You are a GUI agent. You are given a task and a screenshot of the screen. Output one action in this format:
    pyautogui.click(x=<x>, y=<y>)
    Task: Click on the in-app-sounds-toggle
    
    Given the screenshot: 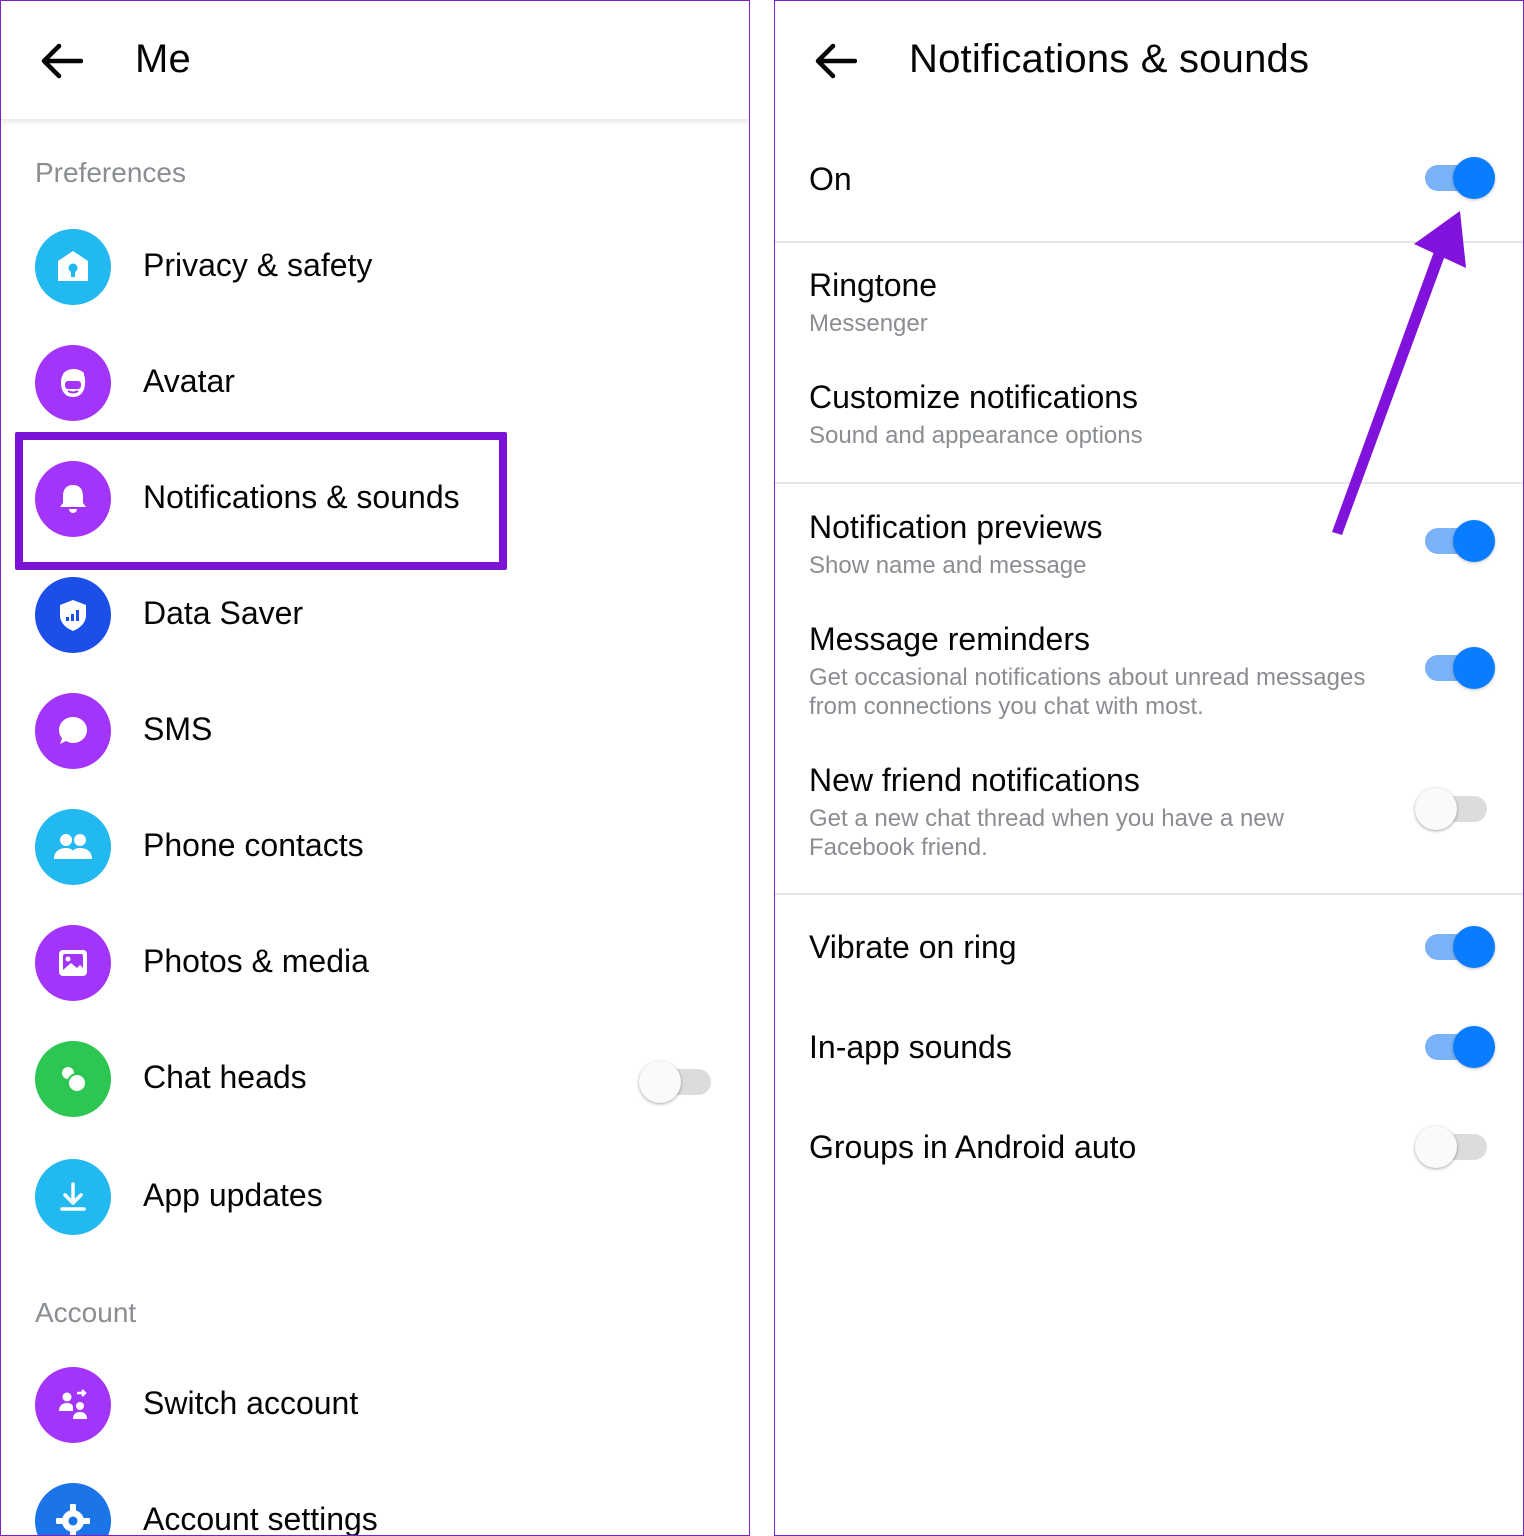 What is the action you would take?
    pyautogui.click(x=1458, y=1047)
    